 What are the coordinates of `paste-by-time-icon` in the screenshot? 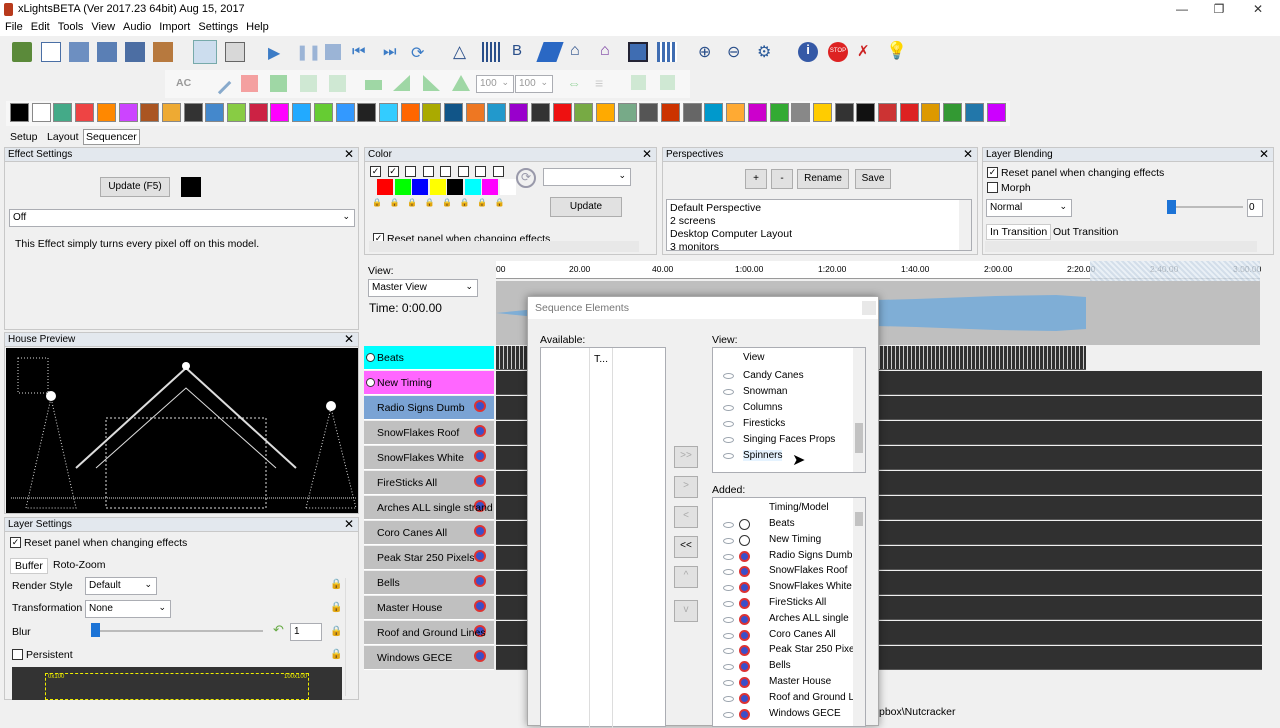 It's located at (235, 52).